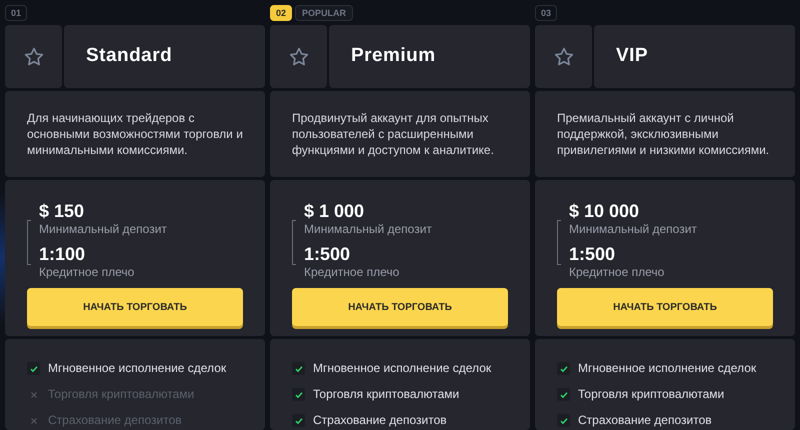  Describe the element at coordinates (62, 254) in the screenshot. I see `leverage-value: 1:100` at that location.